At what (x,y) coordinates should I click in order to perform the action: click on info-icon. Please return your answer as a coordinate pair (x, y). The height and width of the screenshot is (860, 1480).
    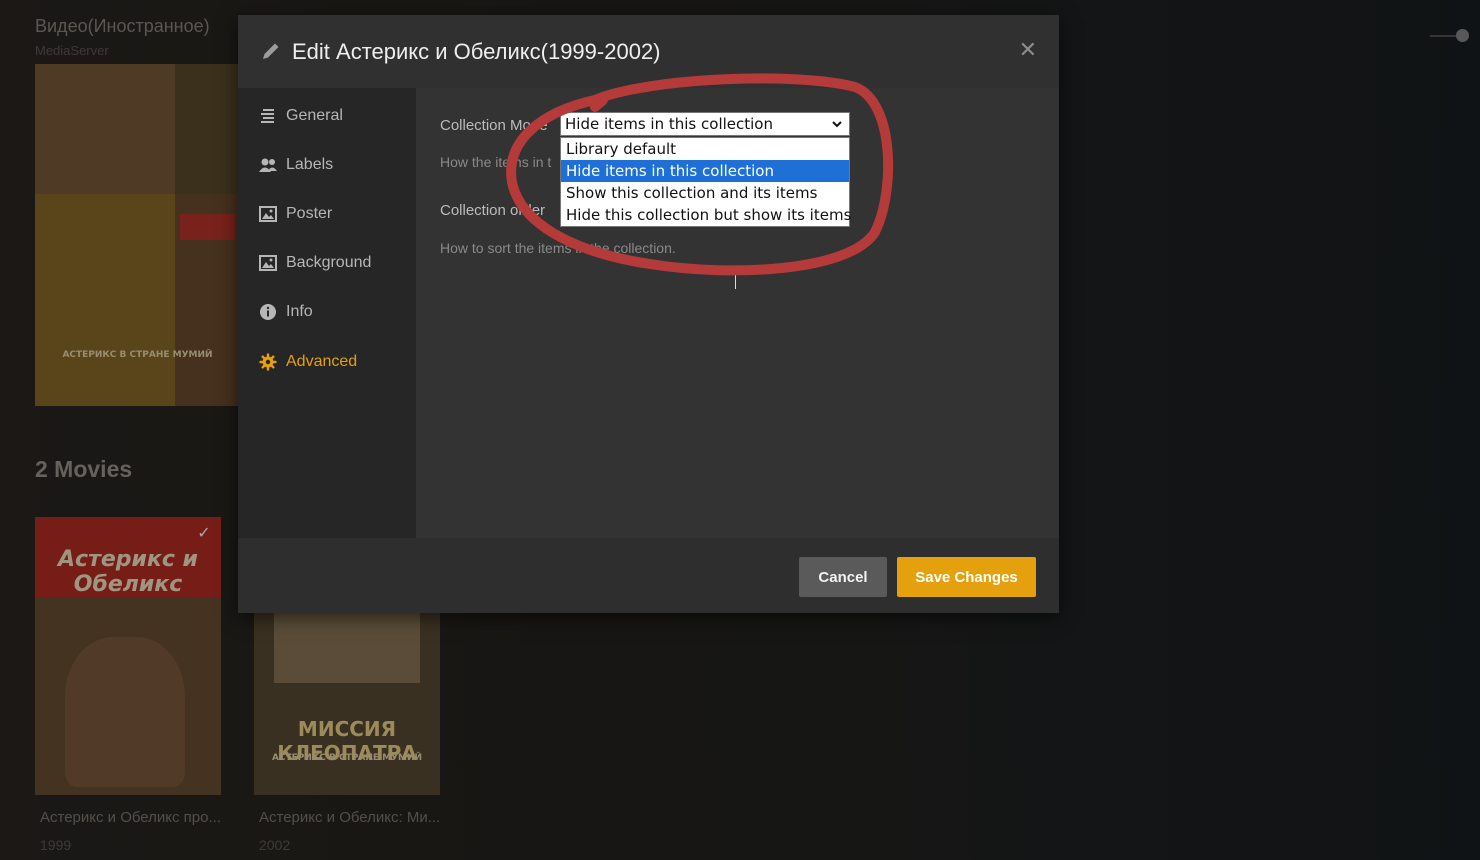
    Looking at the image, I should click on (268, 312).